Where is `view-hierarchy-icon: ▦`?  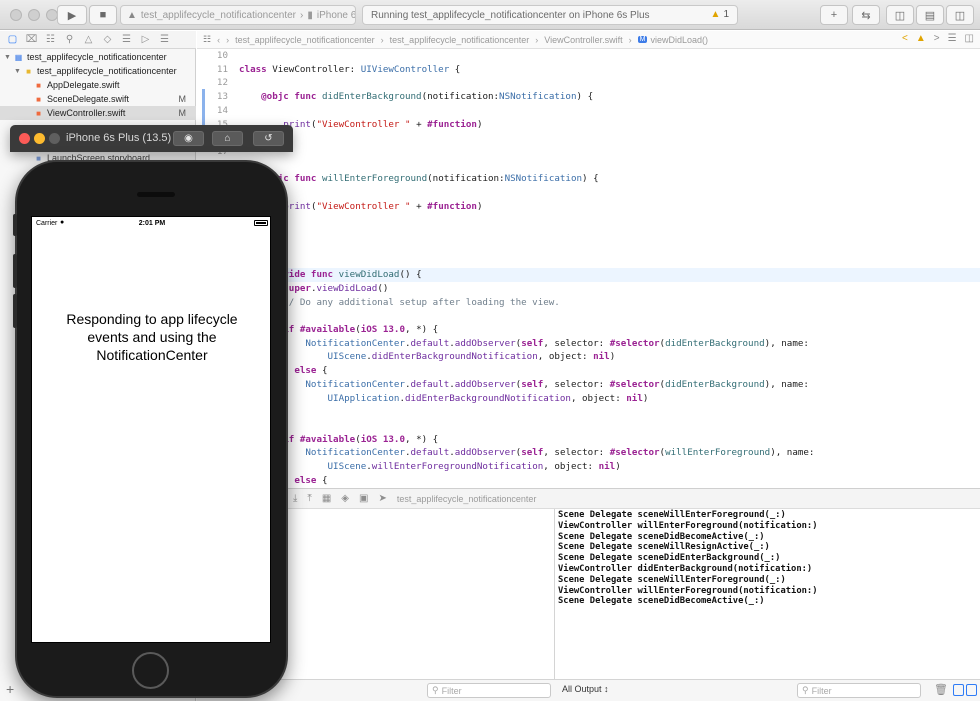 view-hierarchy-icon: ▦ is located at coordinates (326, 498).